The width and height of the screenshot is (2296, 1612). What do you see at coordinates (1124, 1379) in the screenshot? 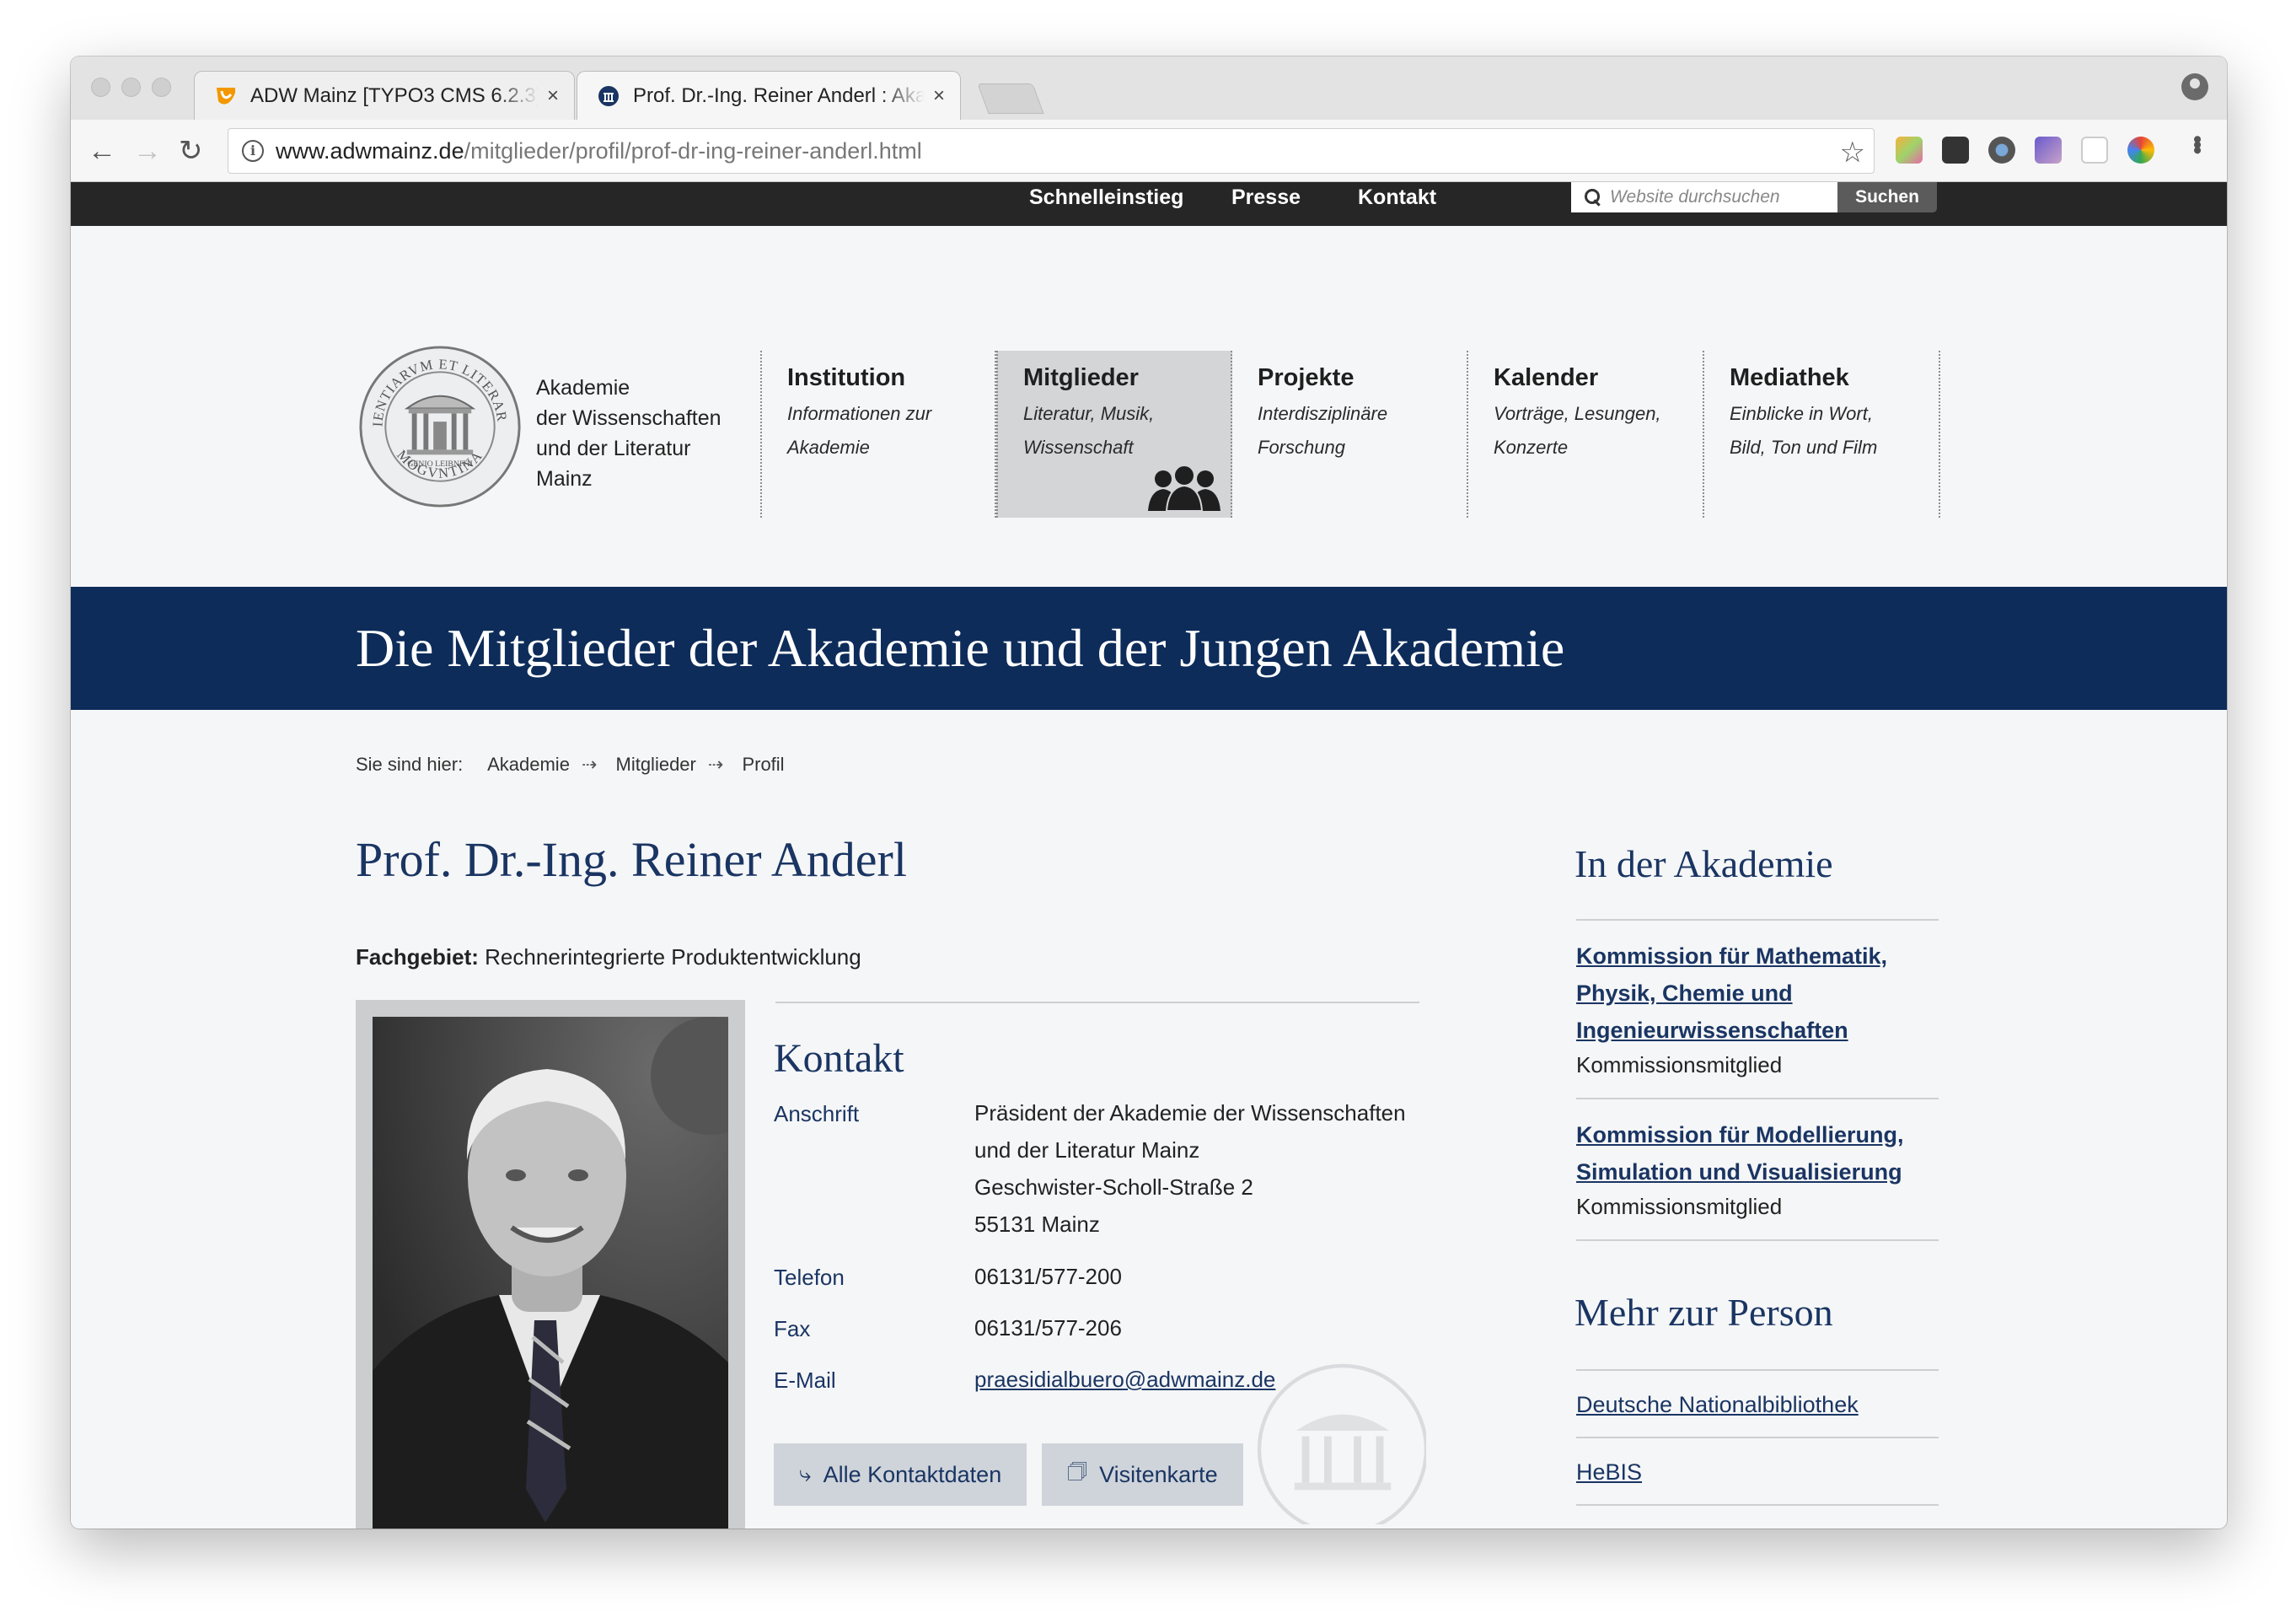
I see `email-link: praesidialbuero@adwmainz.de` at bounding box center [1124, 1379].